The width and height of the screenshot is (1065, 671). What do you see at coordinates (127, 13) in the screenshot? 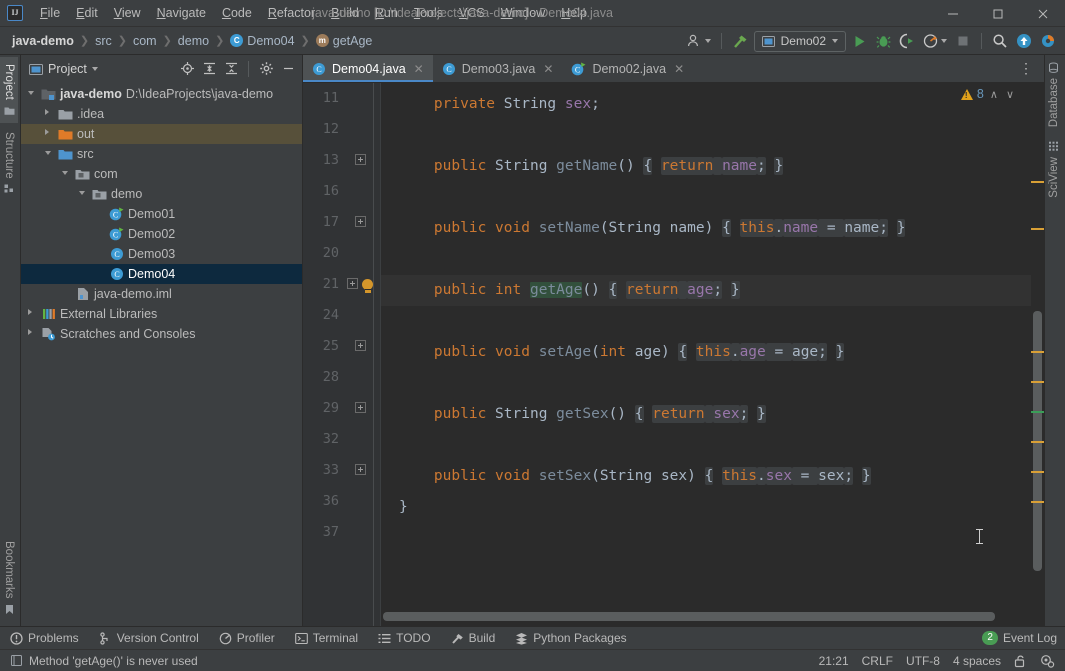
I see `menu-view: View` at bounding box center [127, 13].